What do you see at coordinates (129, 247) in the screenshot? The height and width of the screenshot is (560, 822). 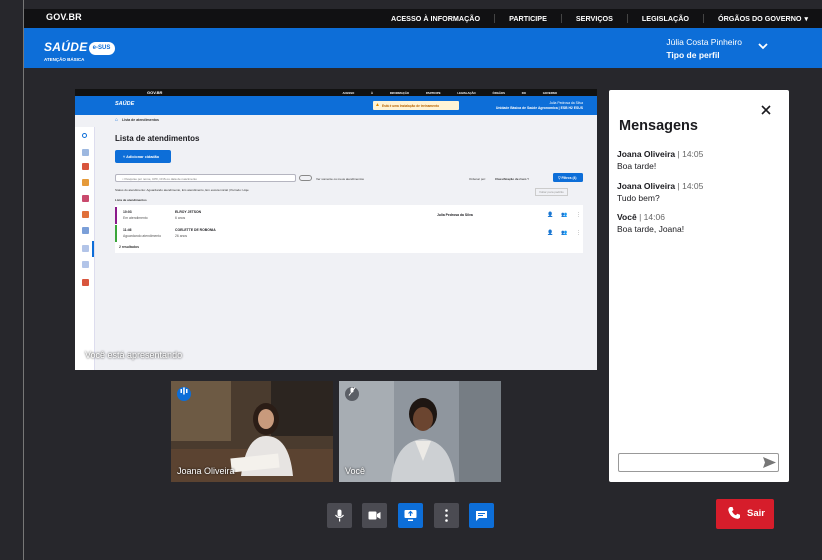 I see `results-count: 2 resultados` at bounding box center [129, 247].